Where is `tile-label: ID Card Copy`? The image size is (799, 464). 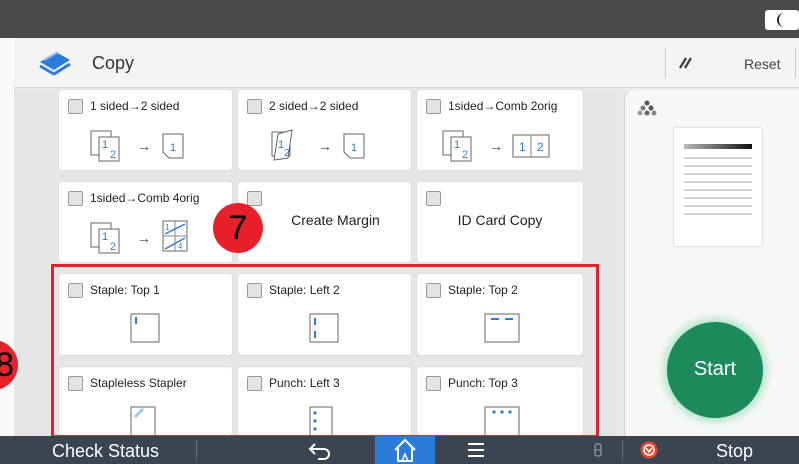
tile-label: ID Card Copy is located at coordinates (500, 220).